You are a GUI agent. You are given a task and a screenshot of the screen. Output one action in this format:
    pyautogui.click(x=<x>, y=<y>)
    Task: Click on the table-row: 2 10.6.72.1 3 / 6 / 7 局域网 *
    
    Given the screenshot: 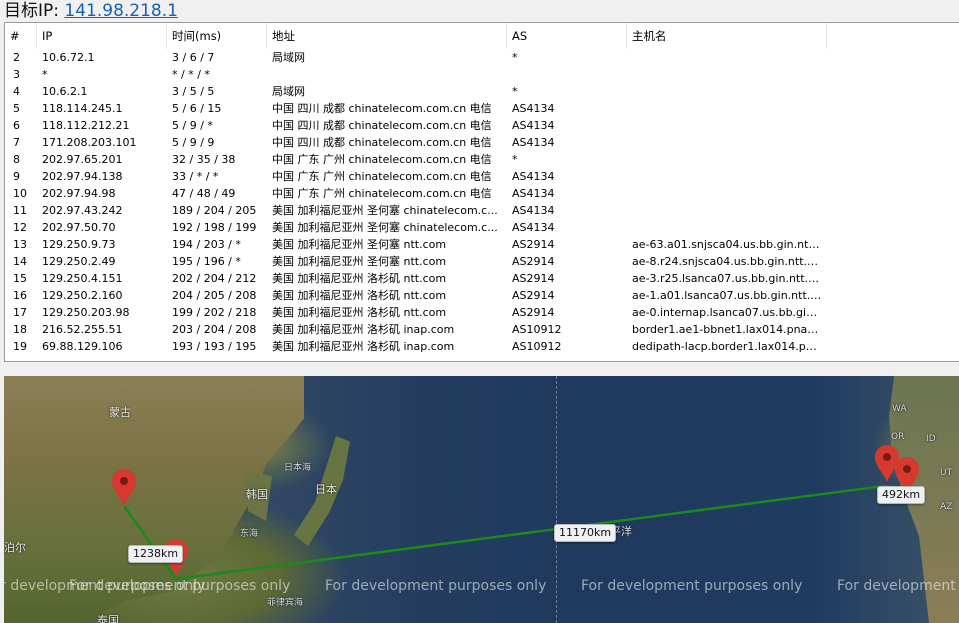 What is the action you would take?
    pyautogui.click(x=482, y=57)
    